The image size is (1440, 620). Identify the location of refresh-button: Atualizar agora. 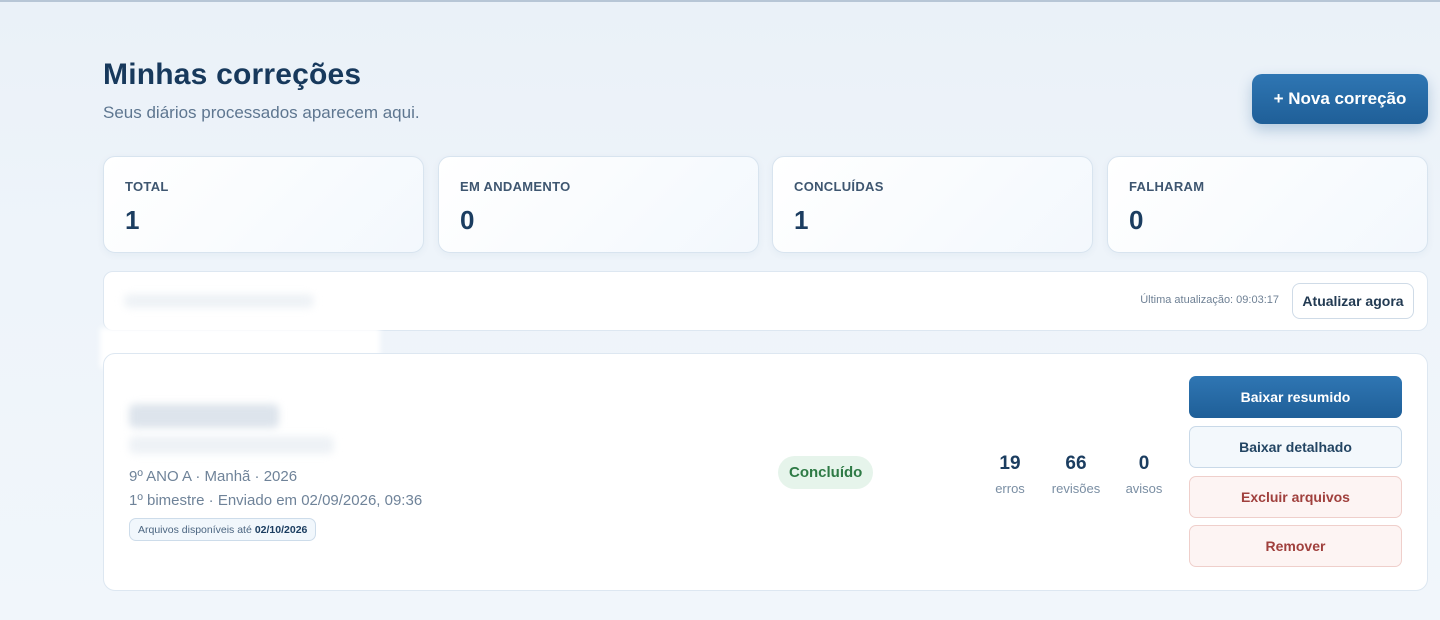
(1353, 301).